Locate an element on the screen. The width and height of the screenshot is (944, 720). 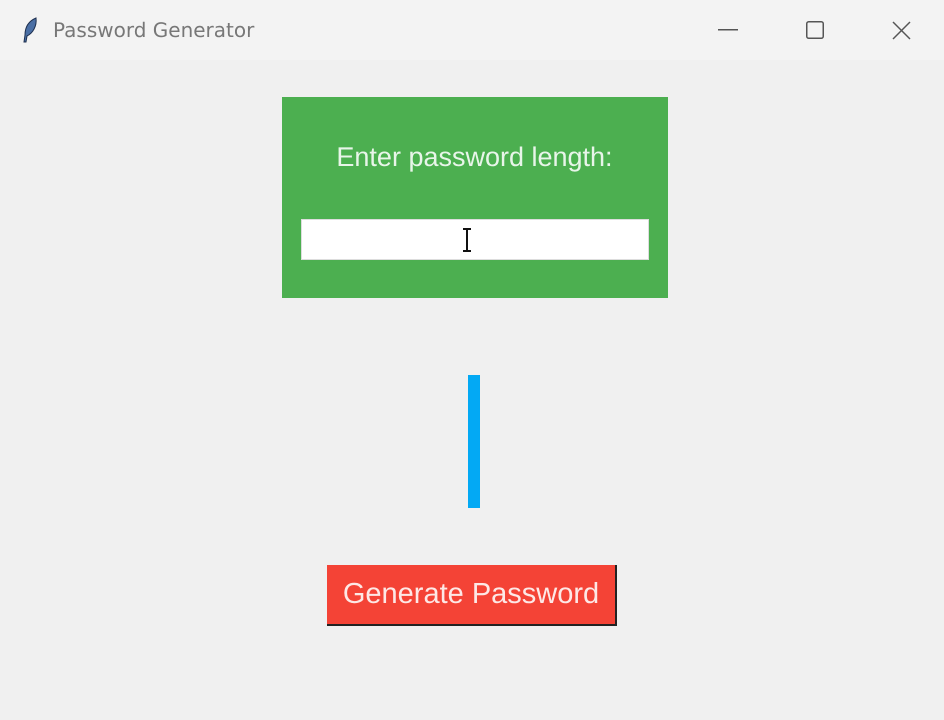
minimize-icon is located at coordinates (728, 30).